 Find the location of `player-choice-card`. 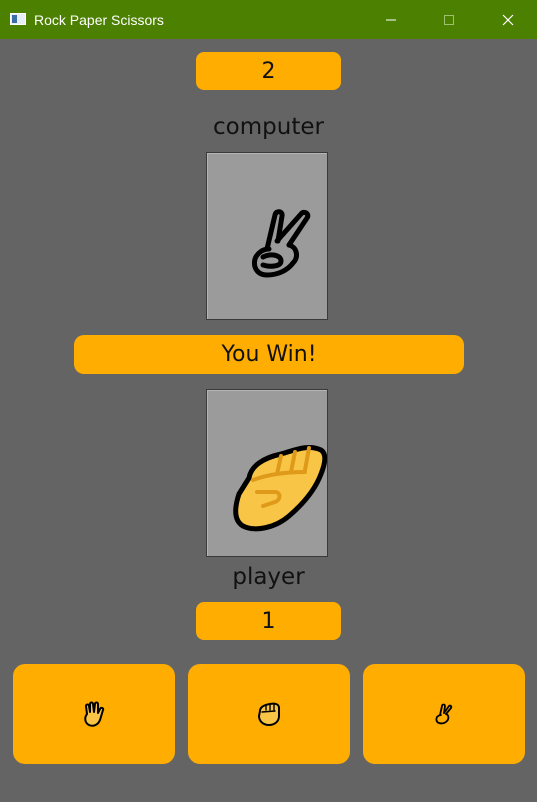

player-choice-card is located at coordinates (267, 473).